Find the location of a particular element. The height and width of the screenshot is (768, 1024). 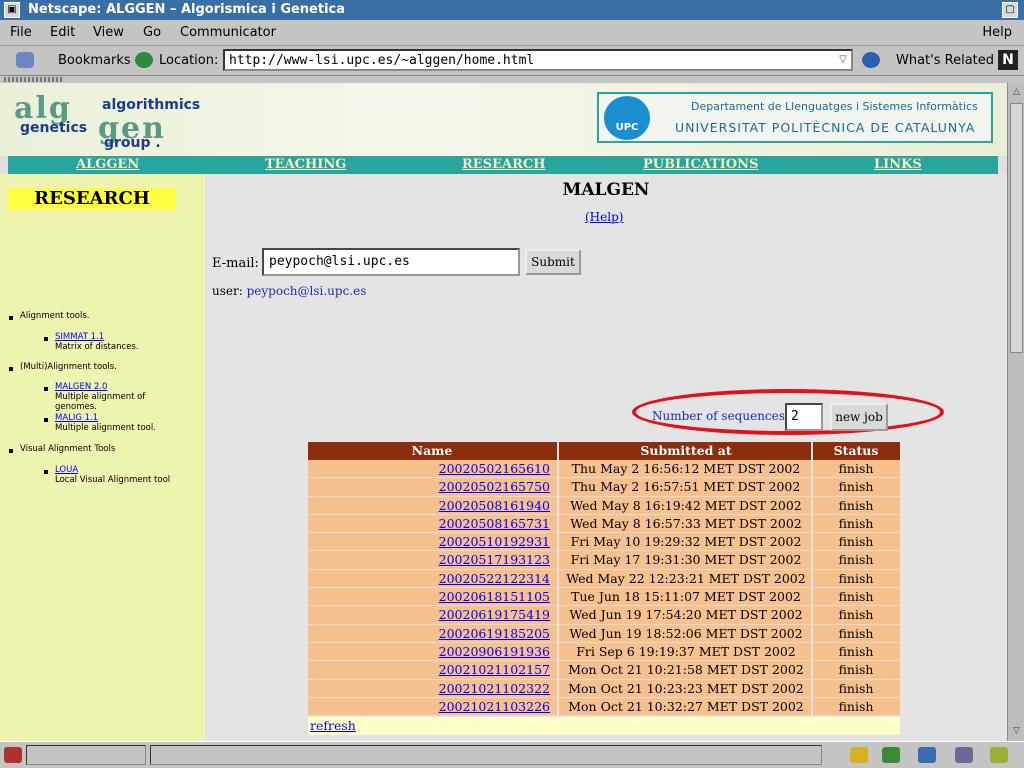

header-submitted: Submitted at is located at coordinates (686, 450).